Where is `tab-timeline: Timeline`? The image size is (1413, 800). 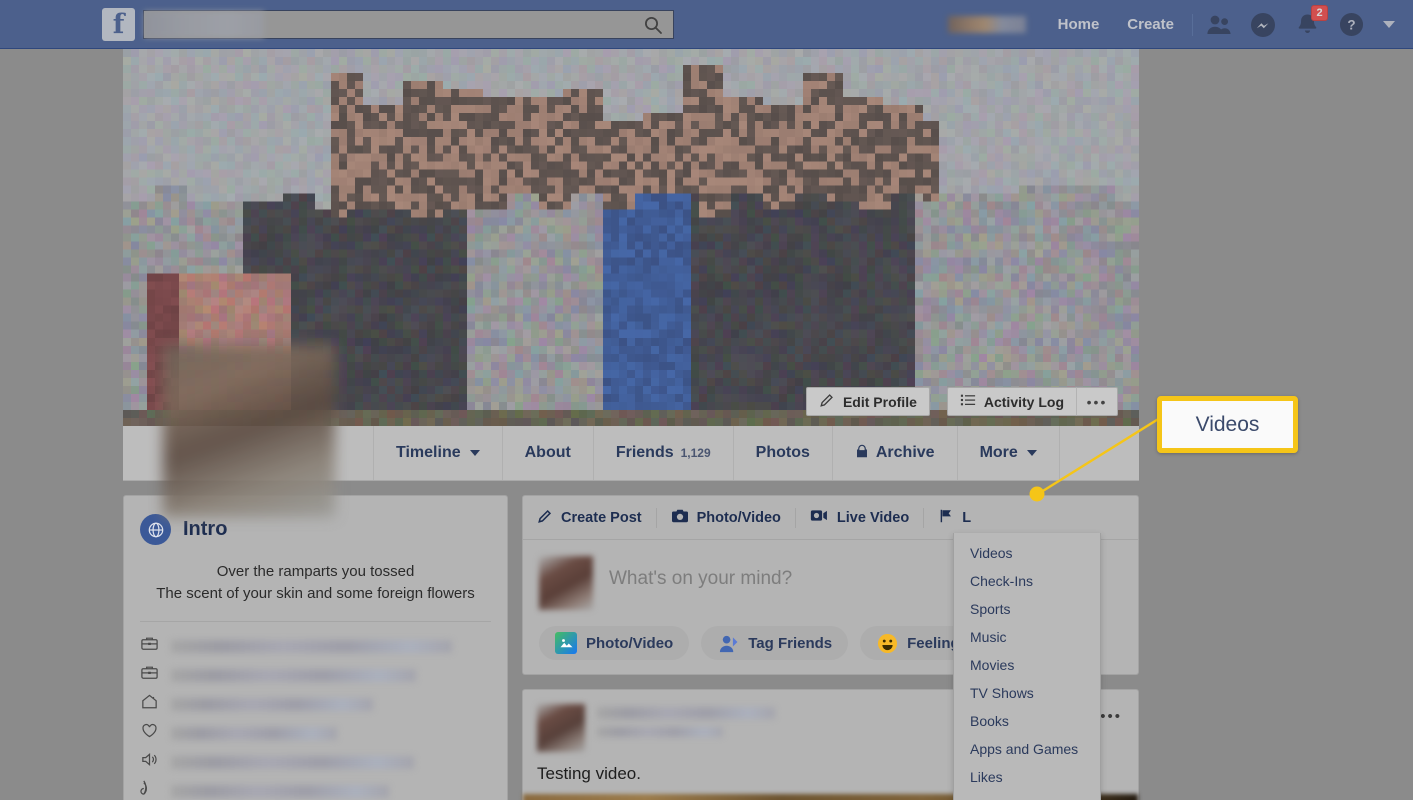 tab-timeline: Timeline is located at coordinates (437, 453).